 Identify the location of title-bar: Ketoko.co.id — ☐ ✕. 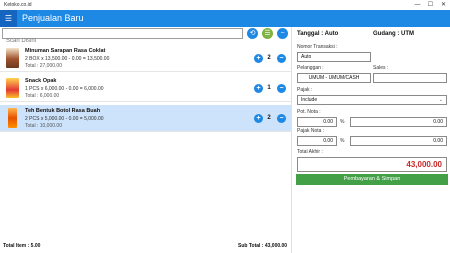
(225, 5).